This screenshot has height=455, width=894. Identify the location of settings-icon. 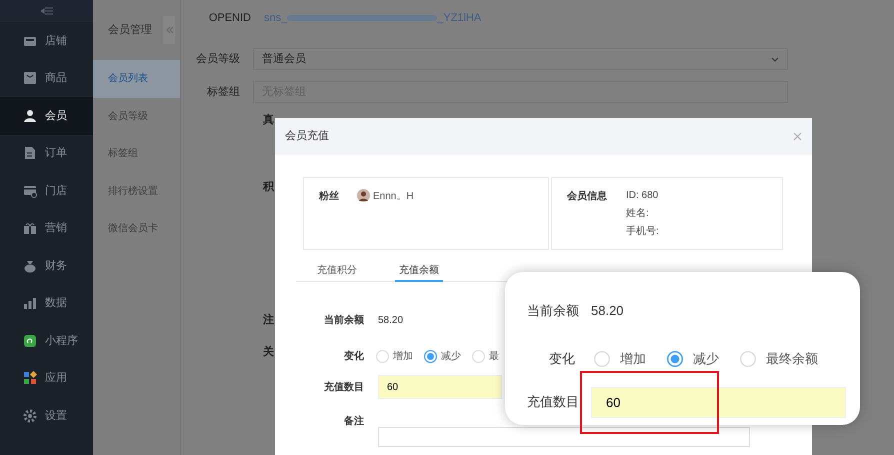
(30, 415).